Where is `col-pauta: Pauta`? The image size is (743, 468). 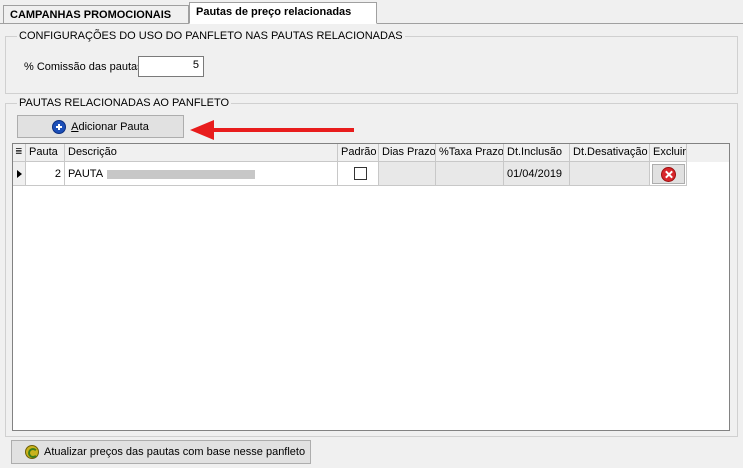 col-pauta: Pauta is located at coordinates (45, 153).